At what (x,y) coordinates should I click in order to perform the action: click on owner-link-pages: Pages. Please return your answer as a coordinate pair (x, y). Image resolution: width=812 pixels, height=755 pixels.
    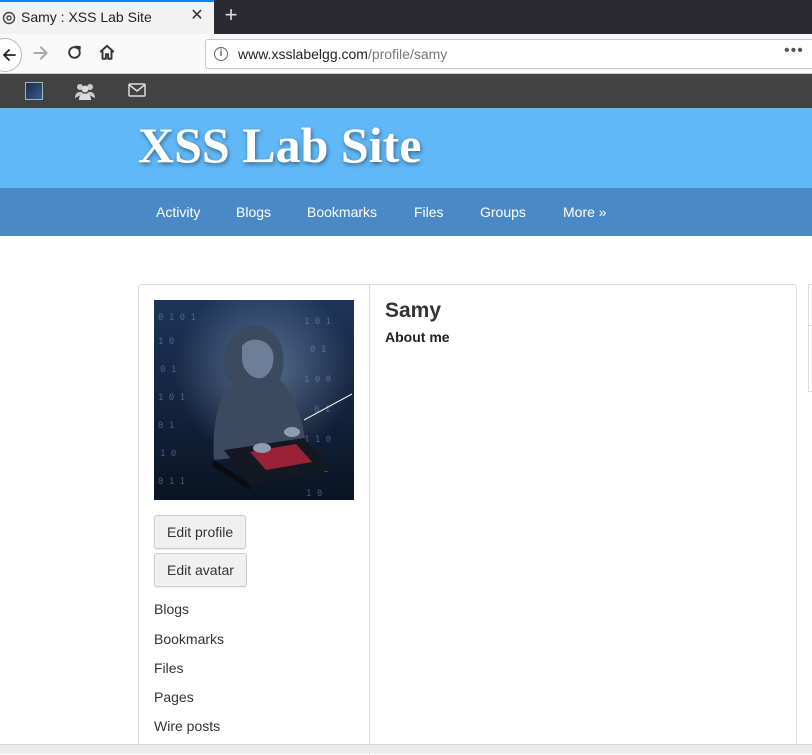
    Looking at the image, I should click on (174, 697).